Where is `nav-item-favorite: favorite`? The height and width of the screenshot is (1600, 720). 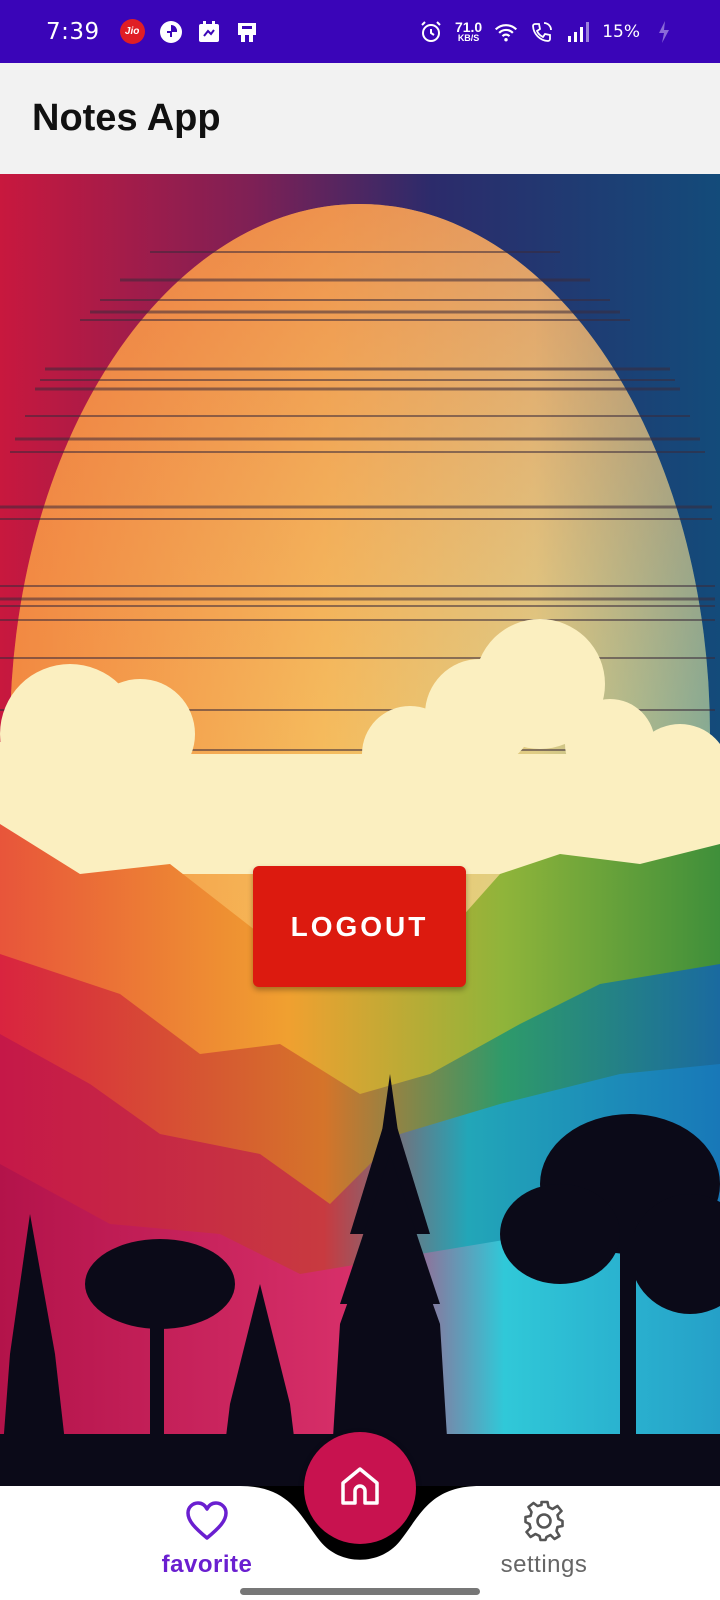 nav-item-favorite: favorite is located at coordinates (207, 1546).